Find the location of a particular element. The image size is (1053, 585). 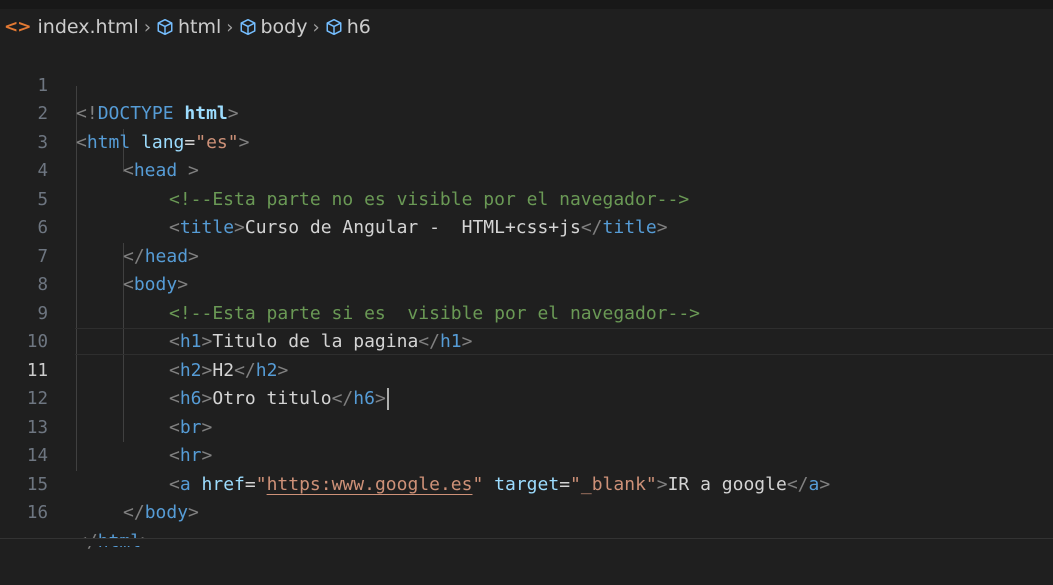

code-line: 9 <h1>Titulo de la pagina</h1> is located at coordinates (526, 312).